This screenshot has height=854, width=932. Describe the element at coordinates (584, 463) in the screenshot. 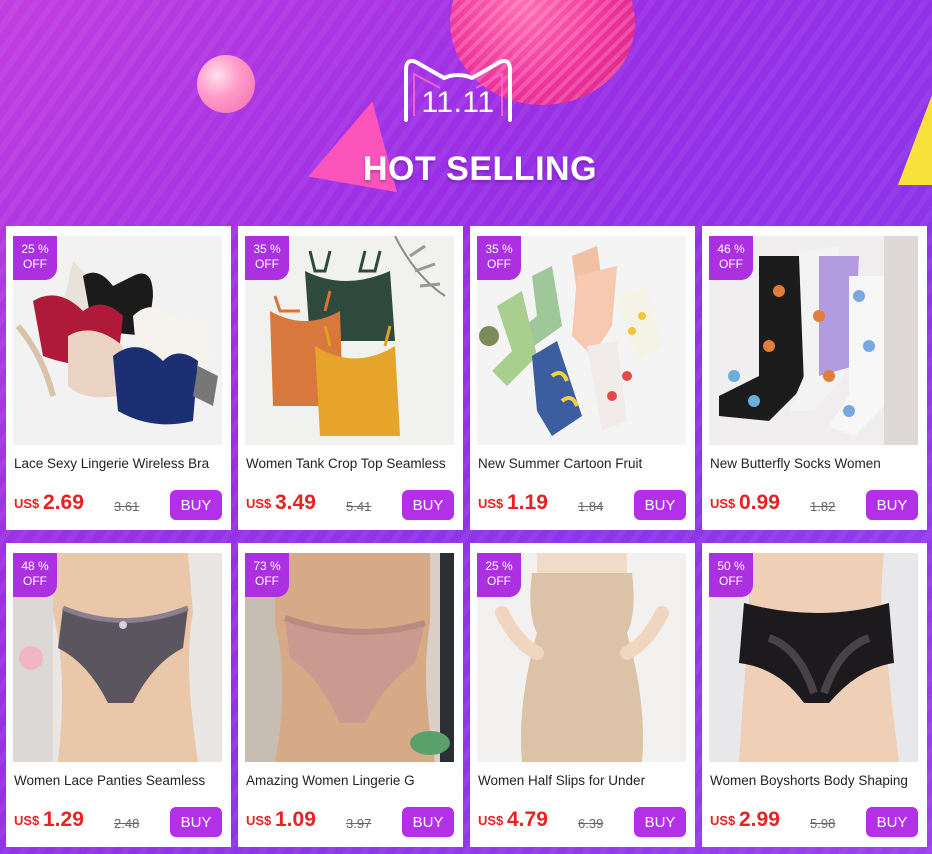

I see `product-name: New Summer Cartoon Fruit` at that location.